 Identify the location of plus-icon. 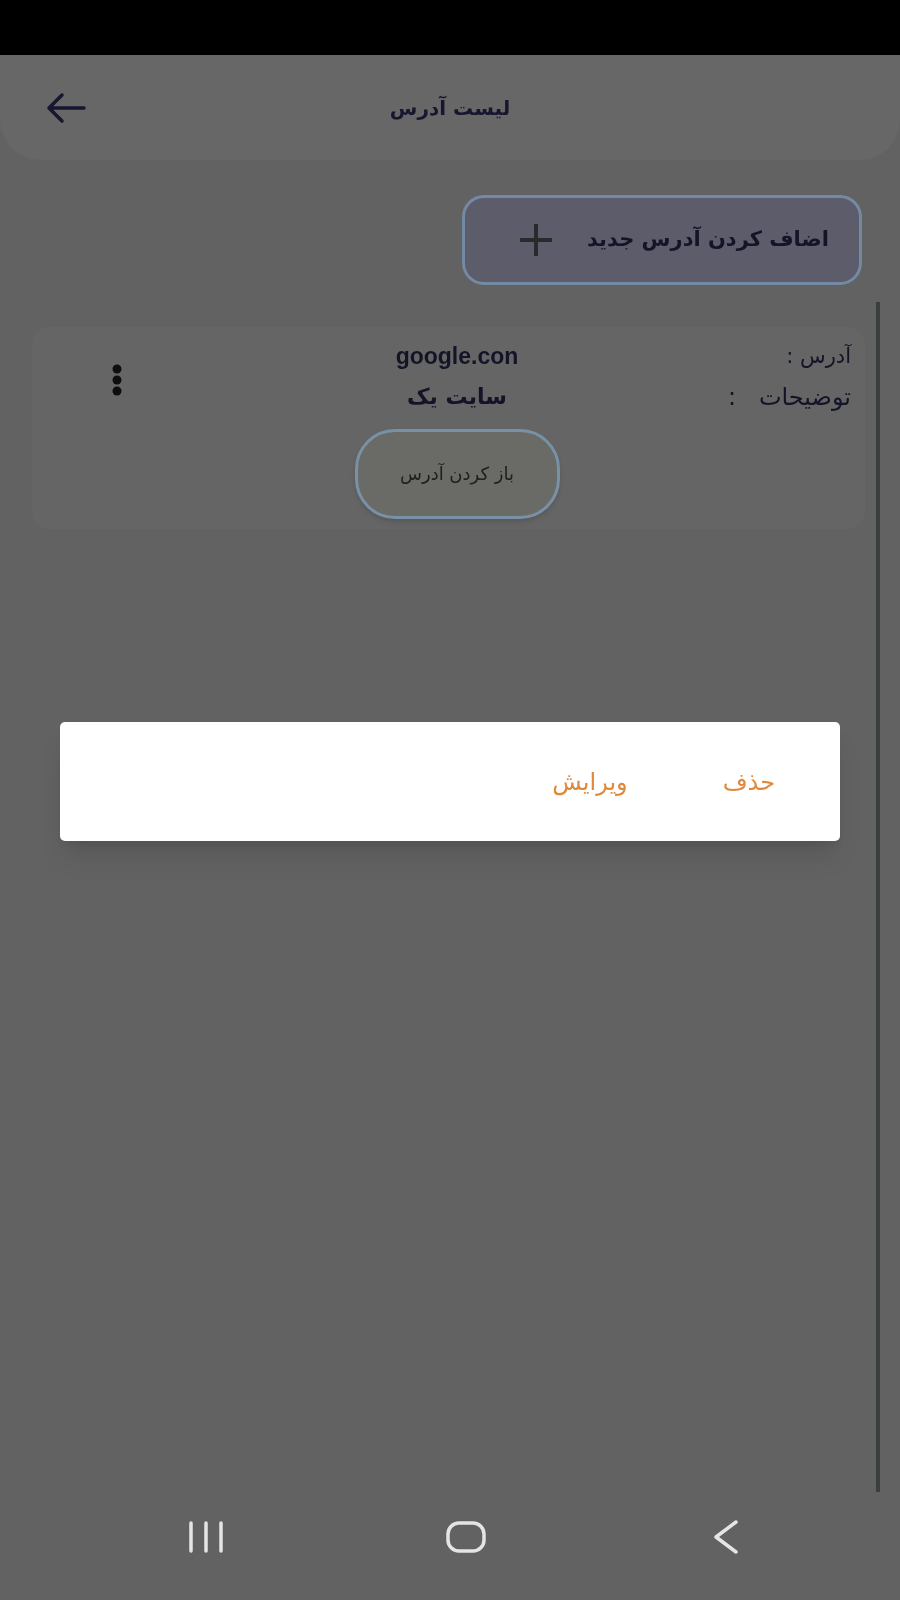
(536, 240).